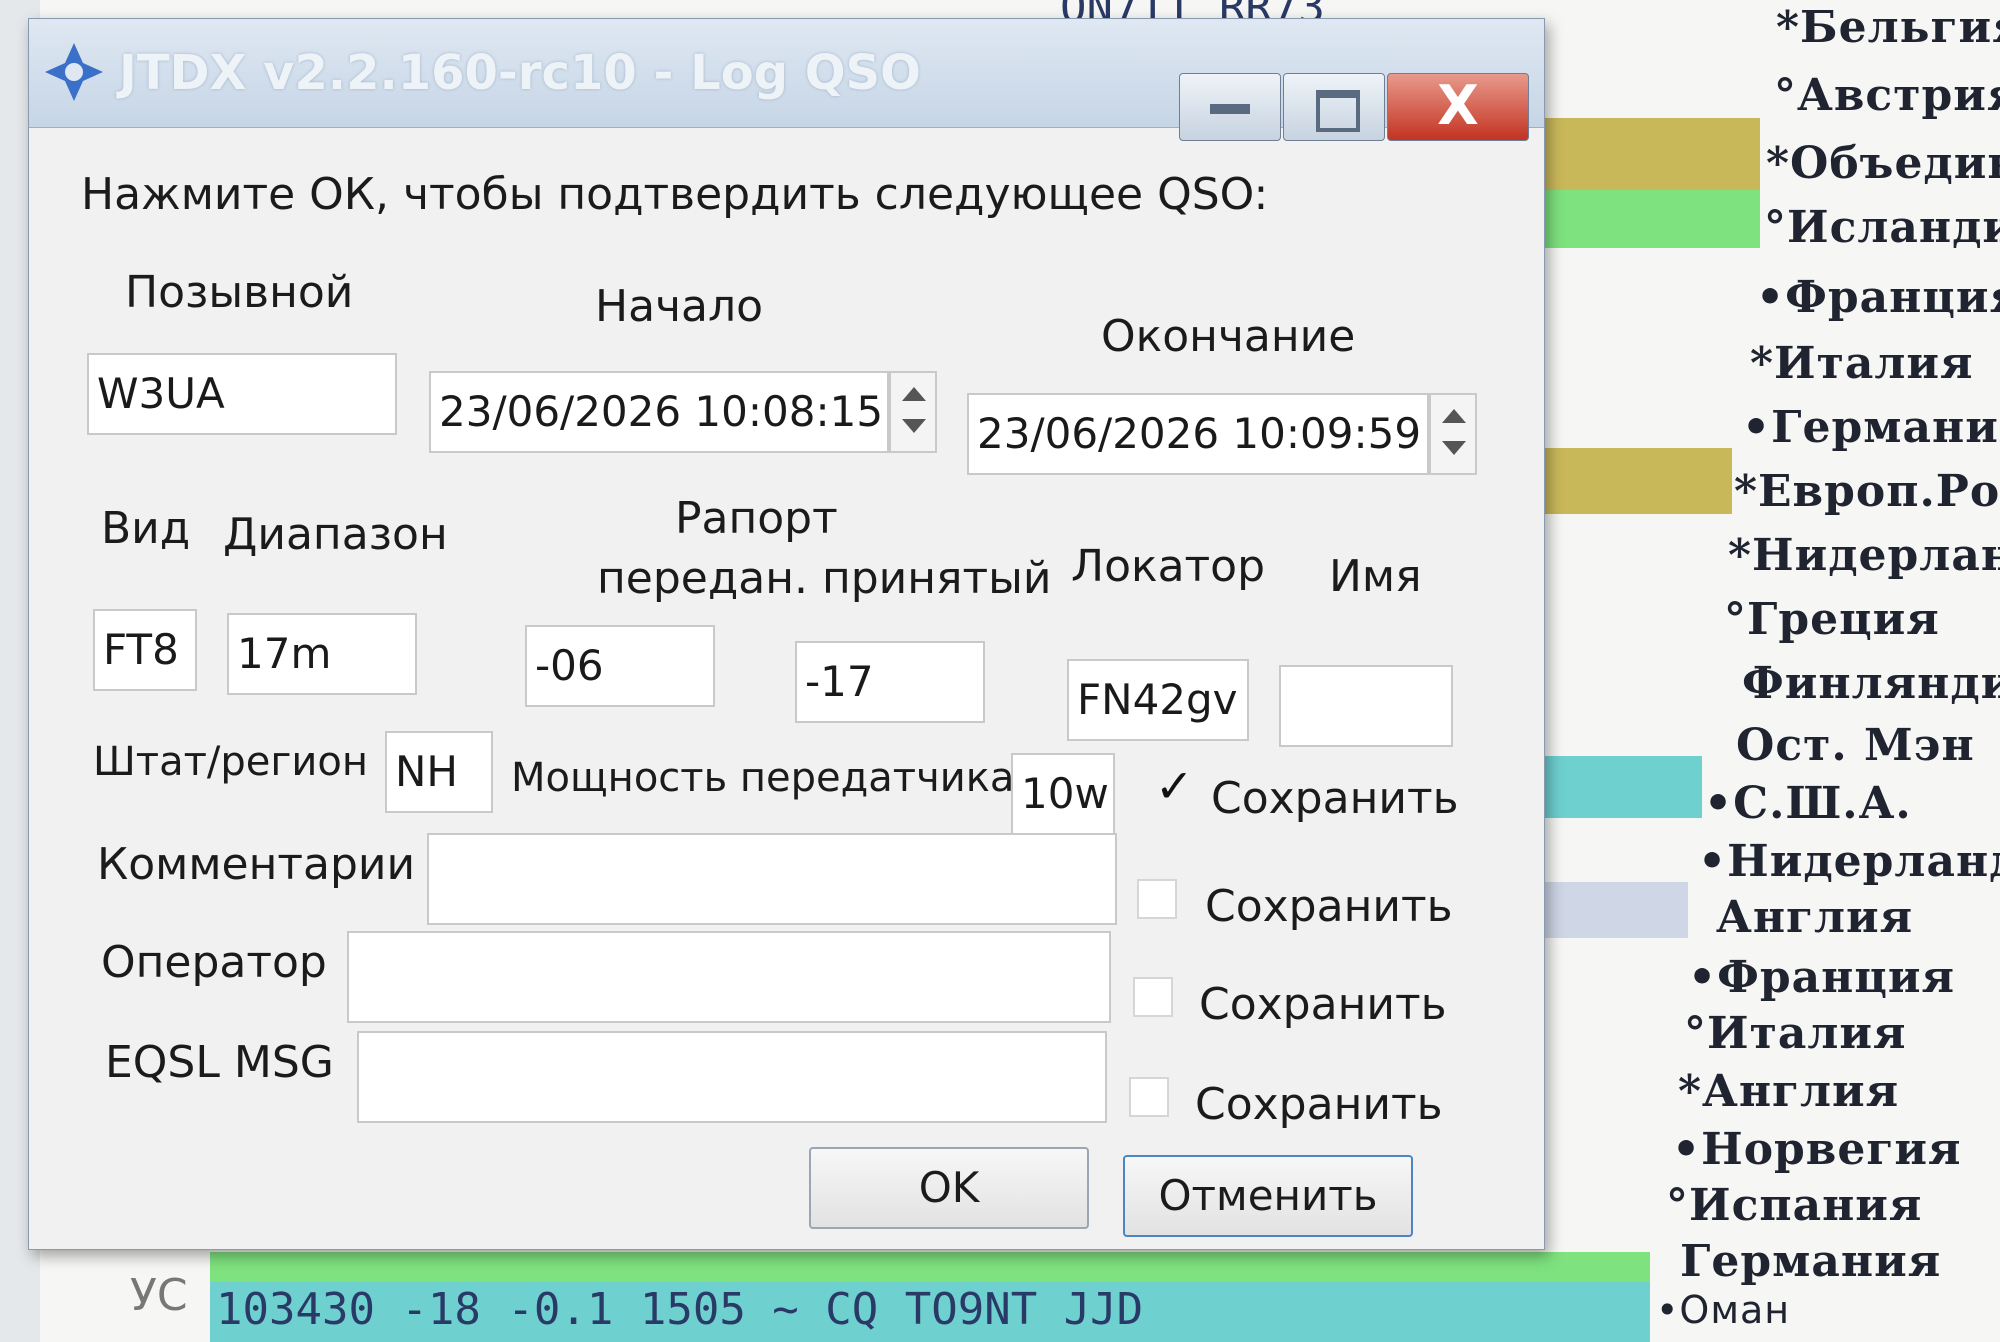  What do you see at coordinates (756, 518) in the screenshot?
I see `report-label: Рапорт` at bounding box center [756, 518].